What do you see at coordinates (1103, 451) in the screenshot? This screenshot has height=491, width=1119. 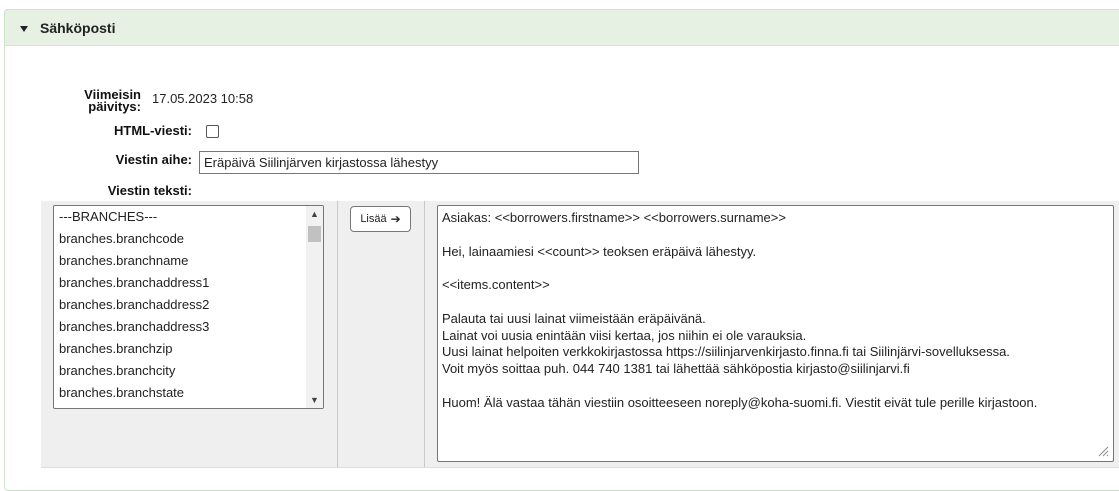 I see `resize-handle-icon` at bounding box center [1103, 451].